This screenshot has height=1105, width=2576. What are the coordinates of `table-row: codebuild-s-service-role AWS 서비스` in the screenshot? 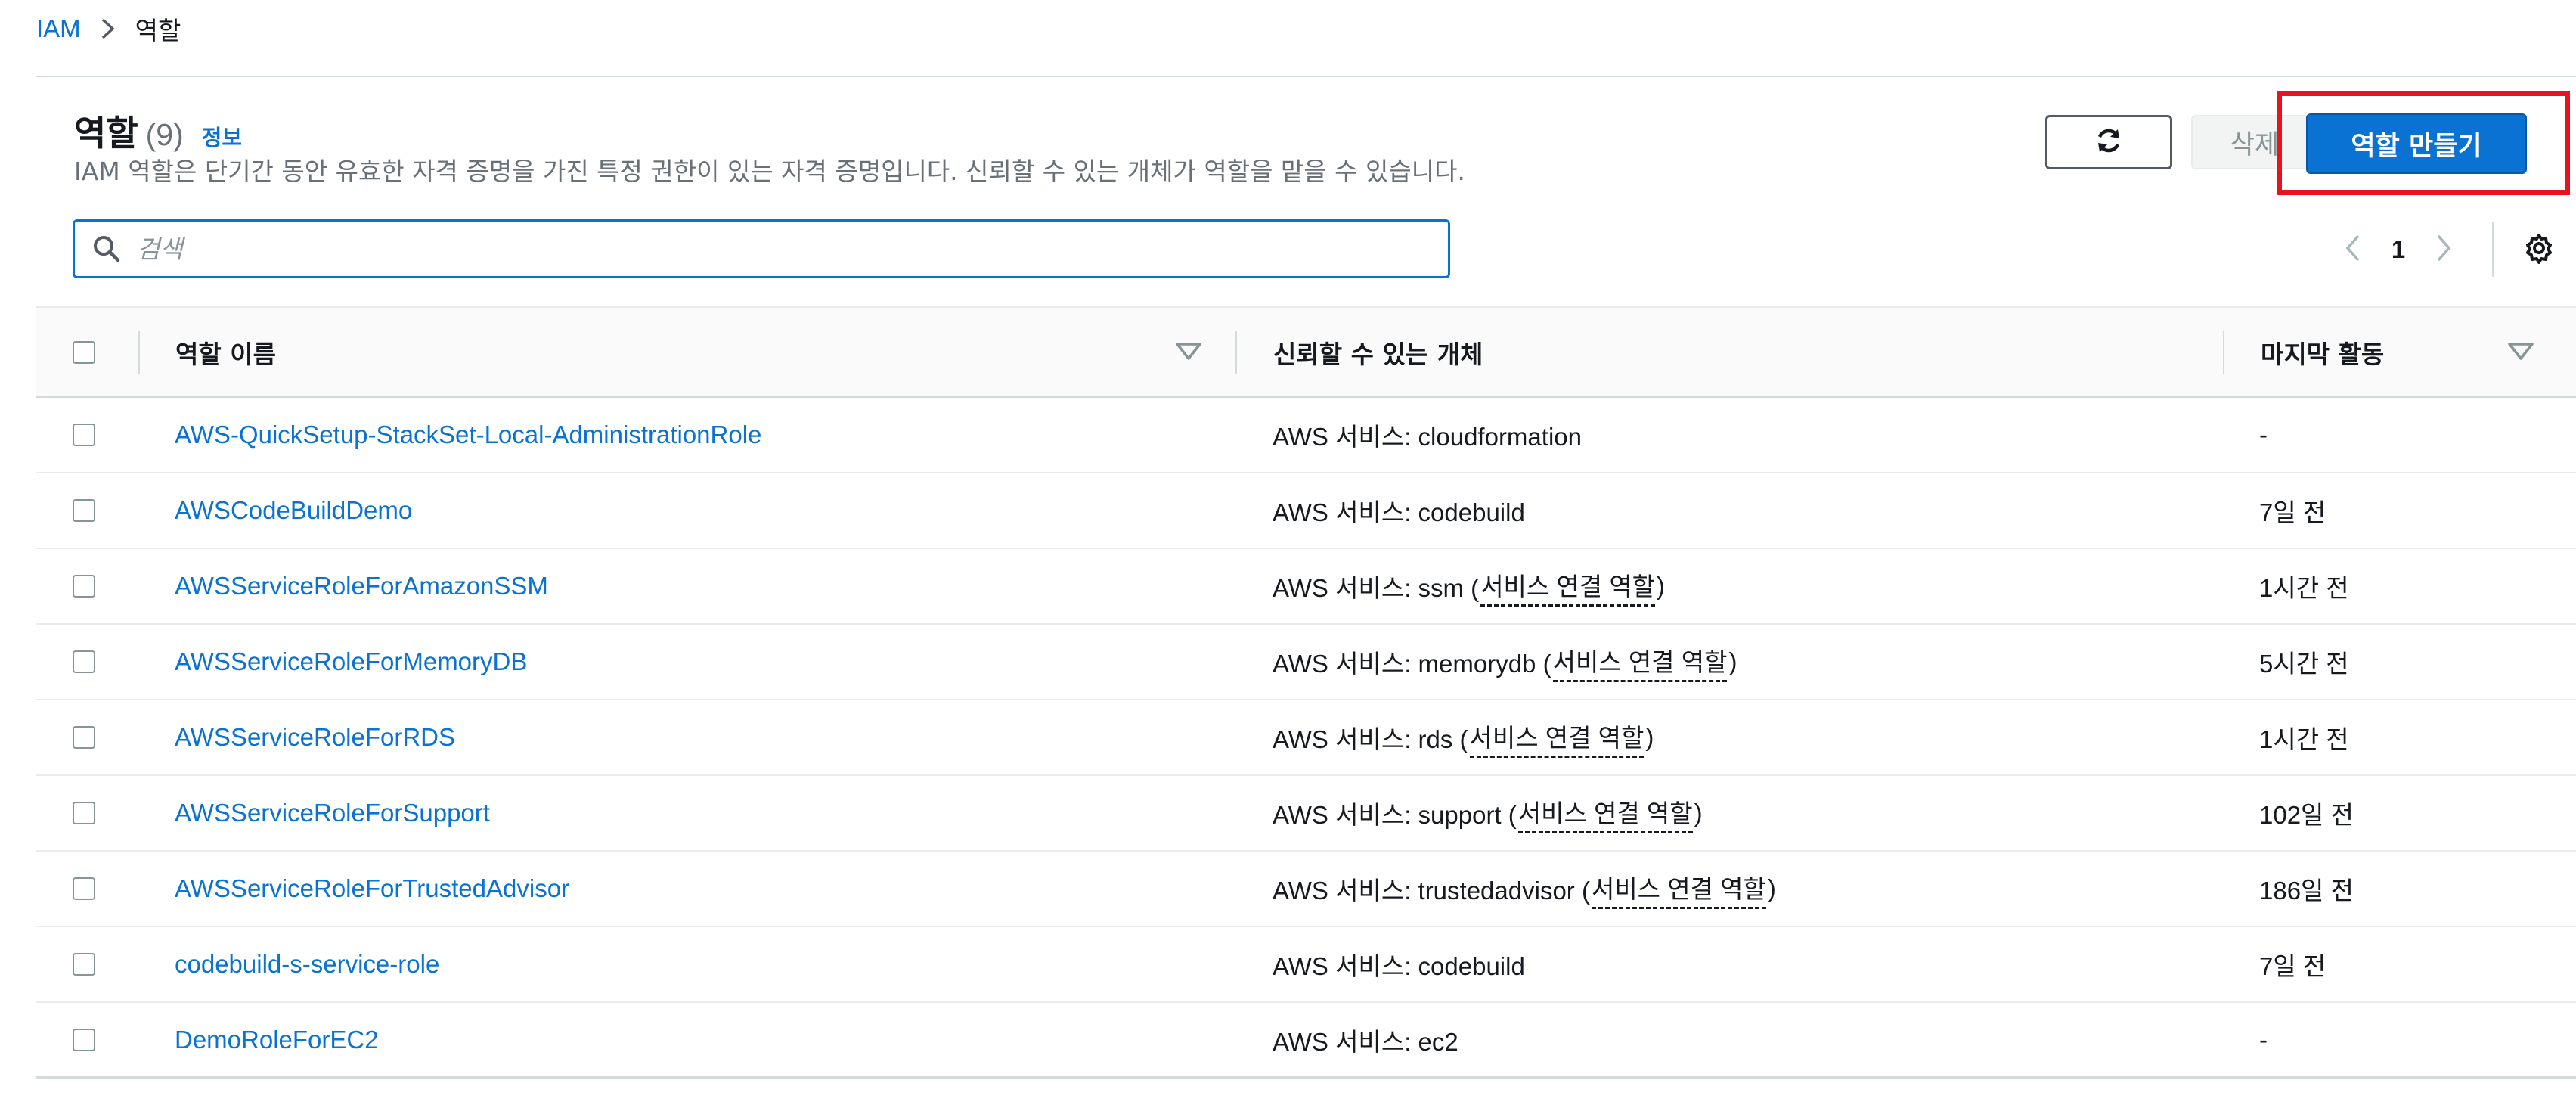 It's located at (1306, 965).